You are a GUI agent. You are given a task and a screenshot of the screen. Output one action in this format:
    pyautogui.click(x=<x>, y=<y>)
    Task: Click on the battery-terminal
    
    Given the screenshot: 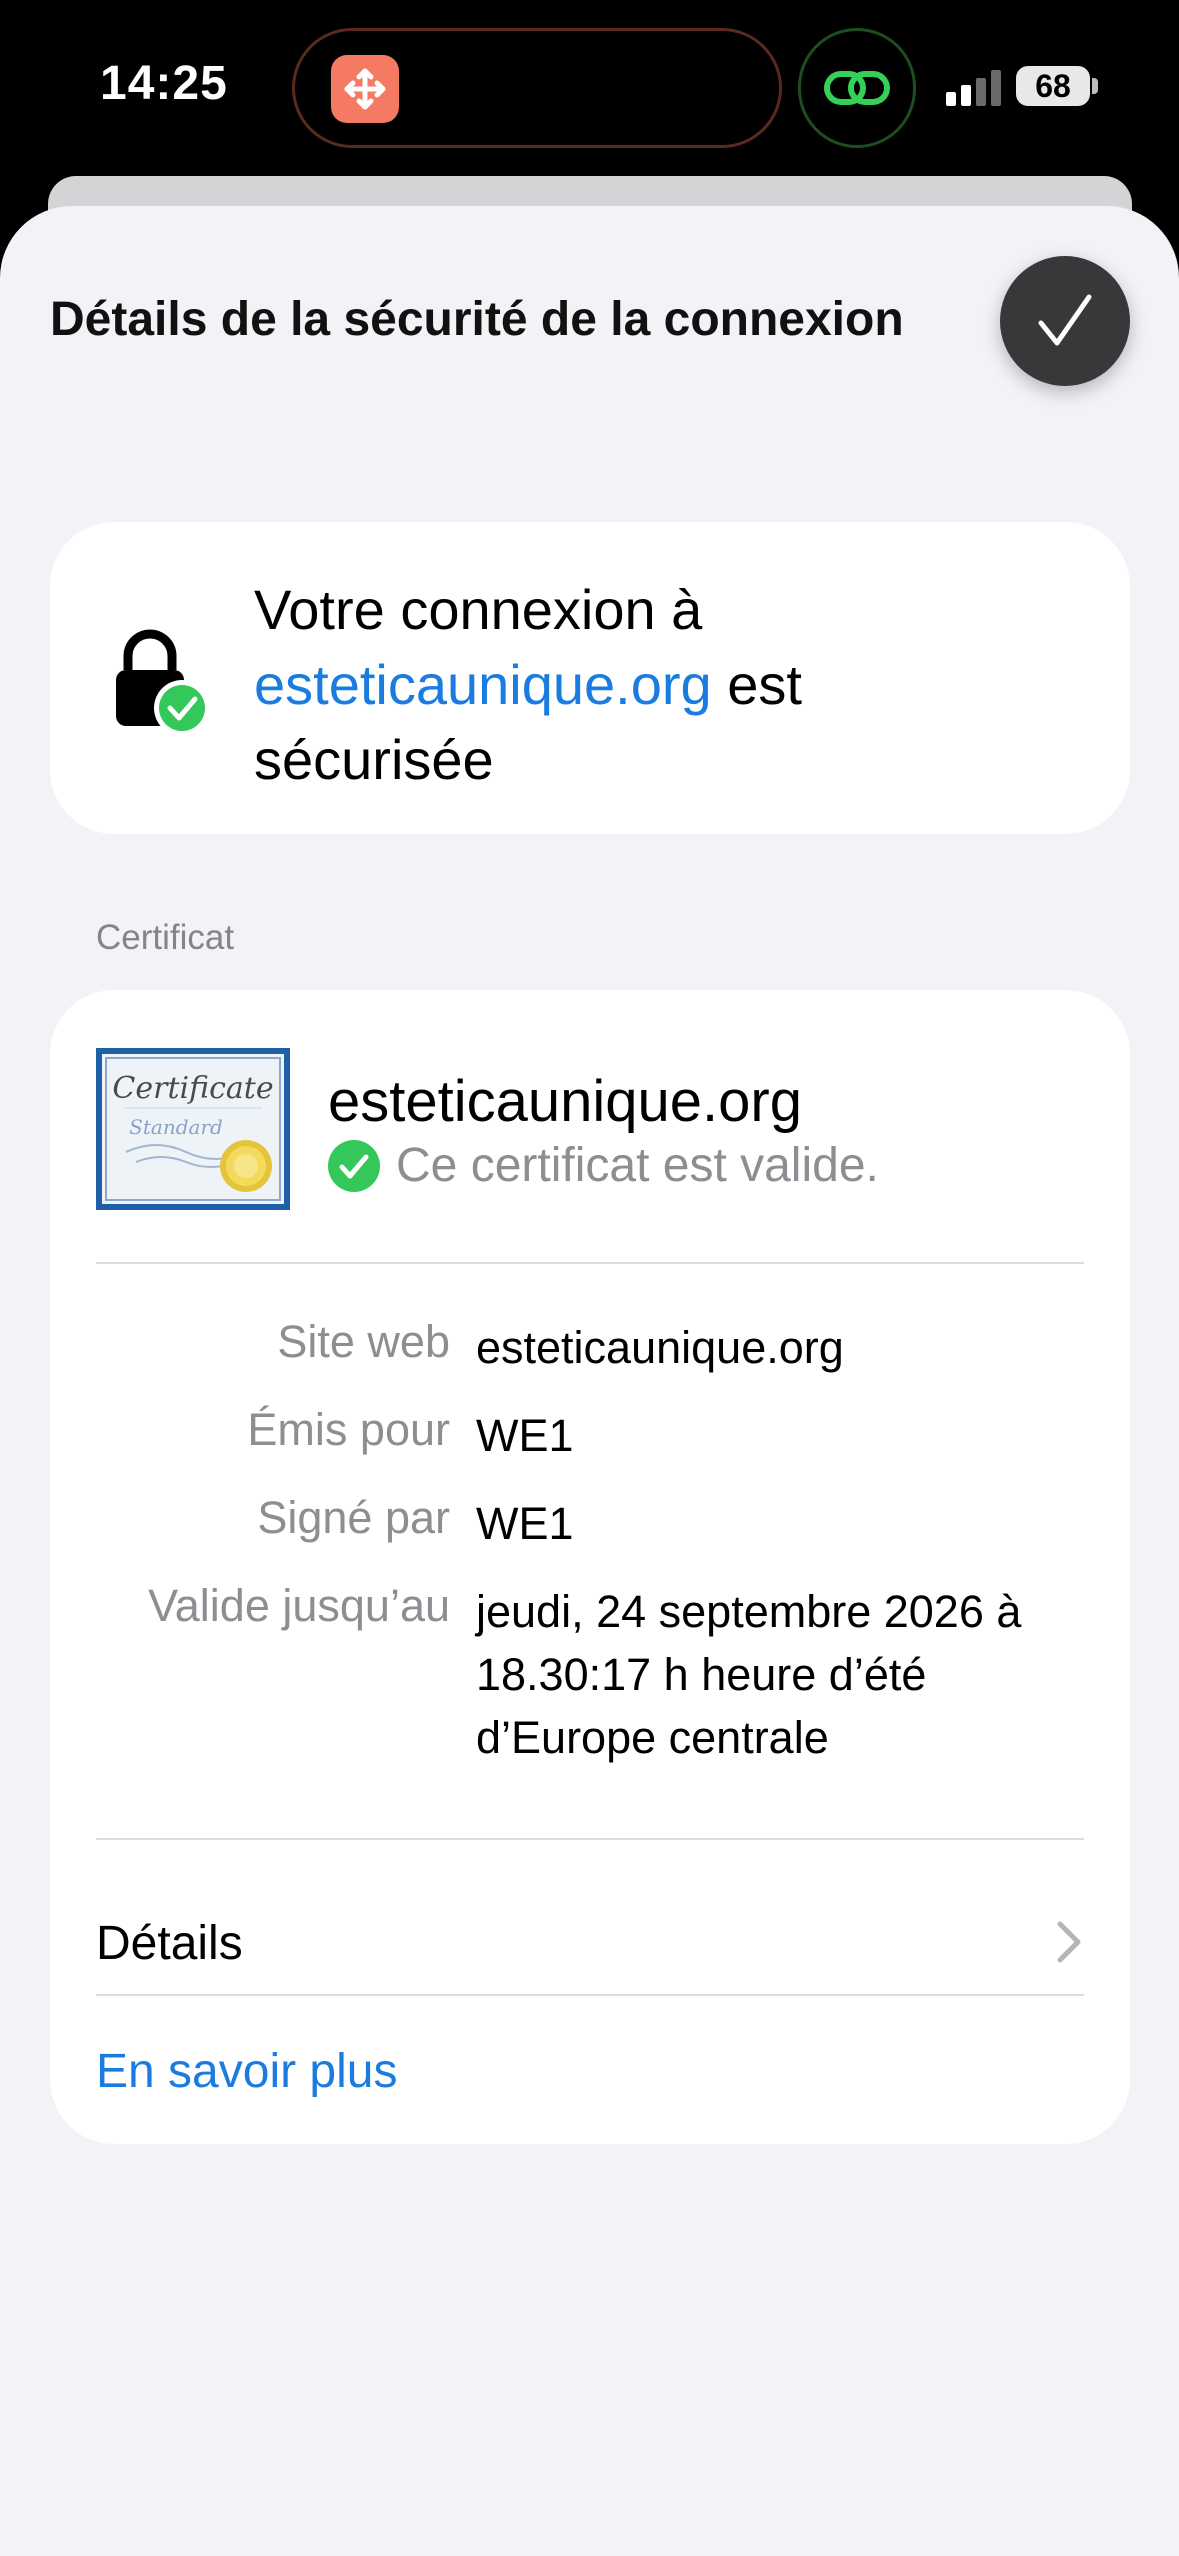 What is the action you would take?
    pyautogui.click(x=1095, y=86)
    